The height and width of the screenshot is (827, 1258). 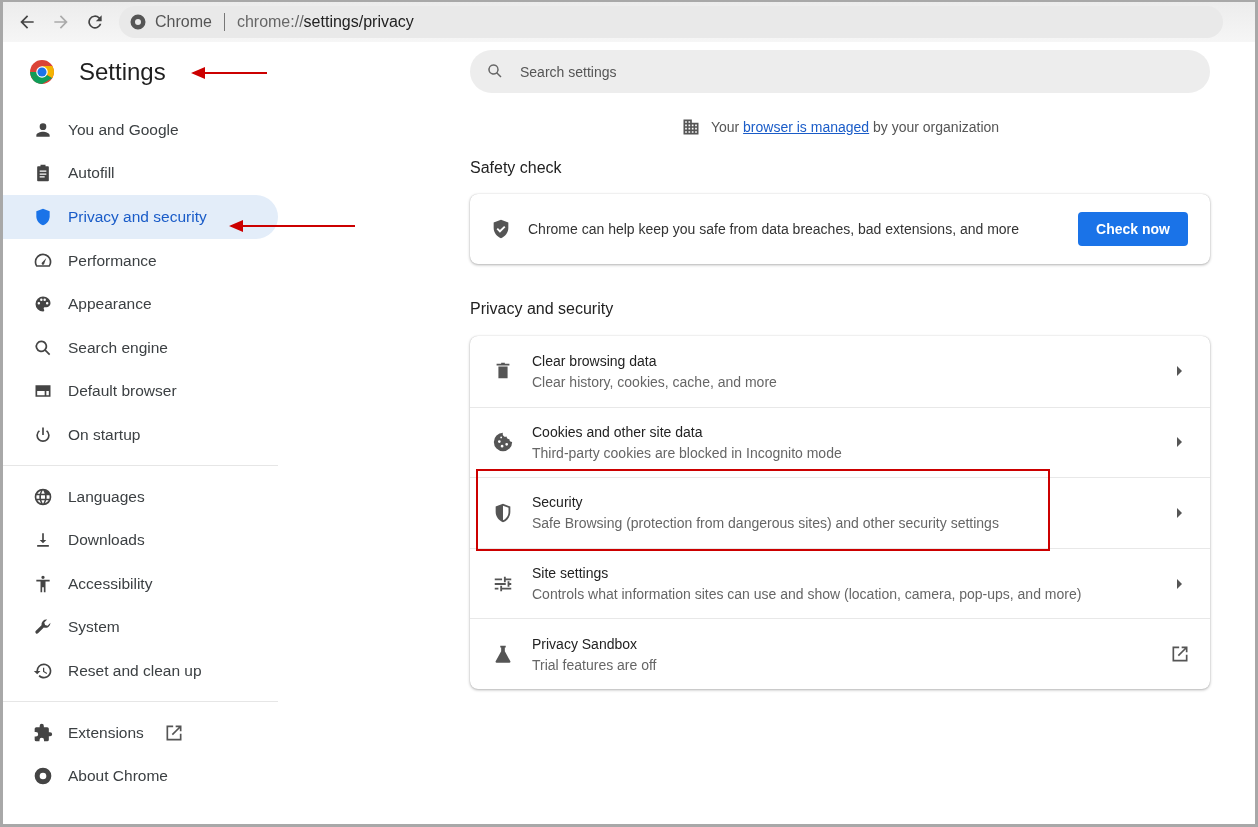 I want to click on sidebar-item: Downloads, so click(x=140, y=540).